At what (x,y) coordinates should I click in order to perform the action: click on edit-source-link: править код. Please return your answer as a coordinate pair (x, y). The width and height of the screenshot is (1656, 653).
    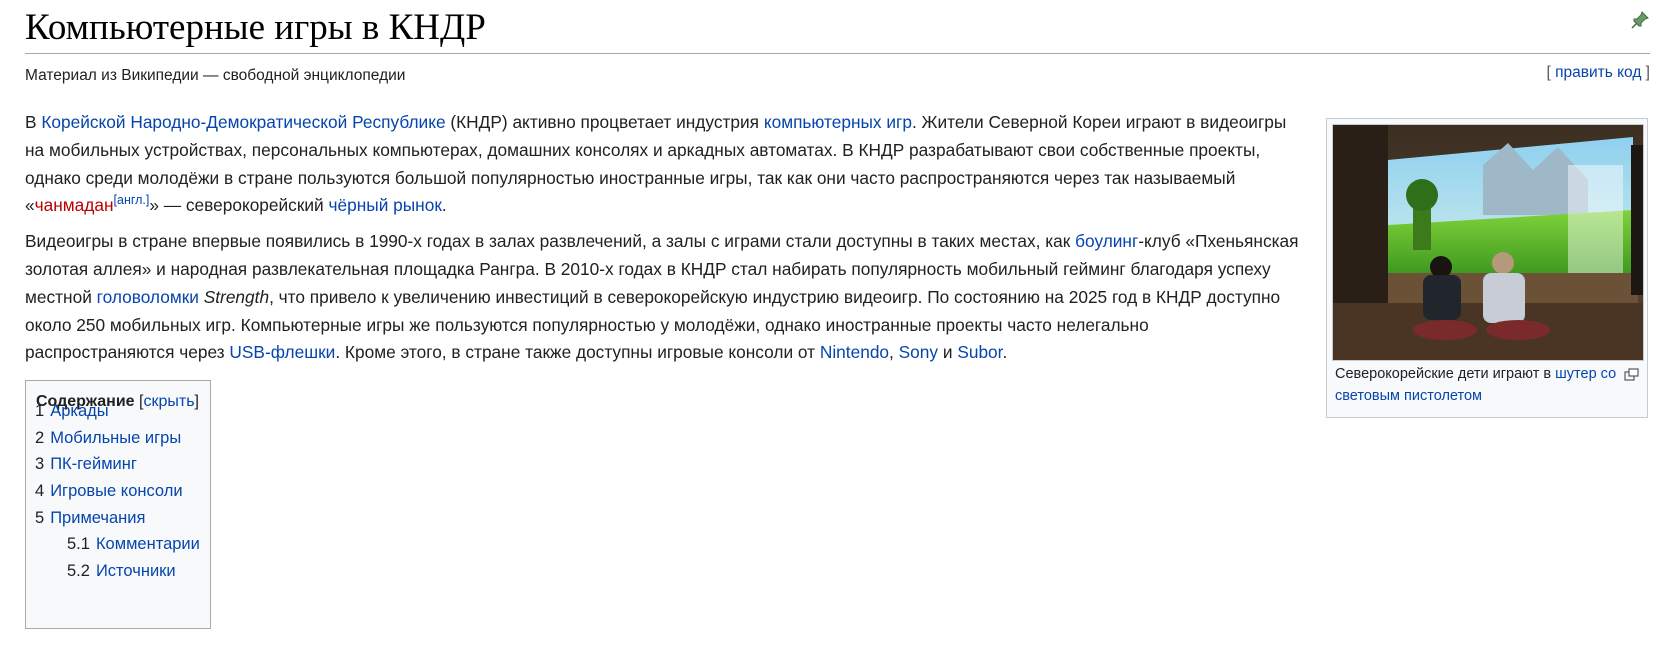
    Looking at the image, I should click on (1598, 72).